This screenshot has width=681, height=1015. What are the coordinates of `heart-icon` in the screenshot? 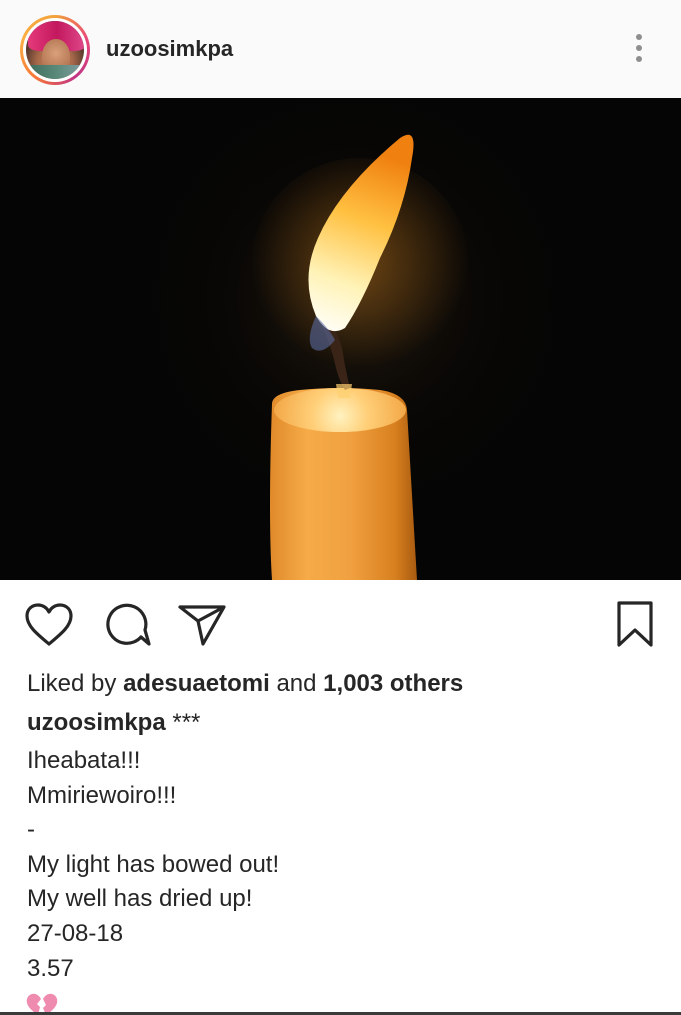 It's located at (49, 625).